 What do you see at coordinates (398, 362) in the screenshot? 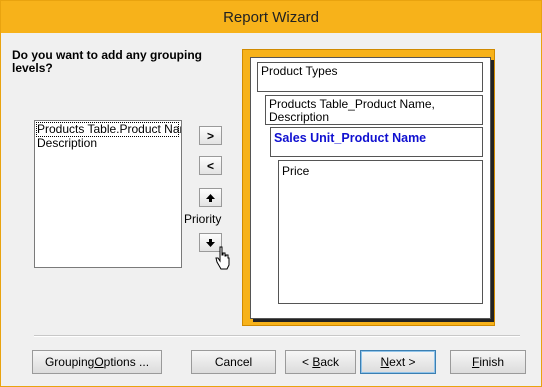
I see `next-button: Next >` at bounding box center [398, 362].